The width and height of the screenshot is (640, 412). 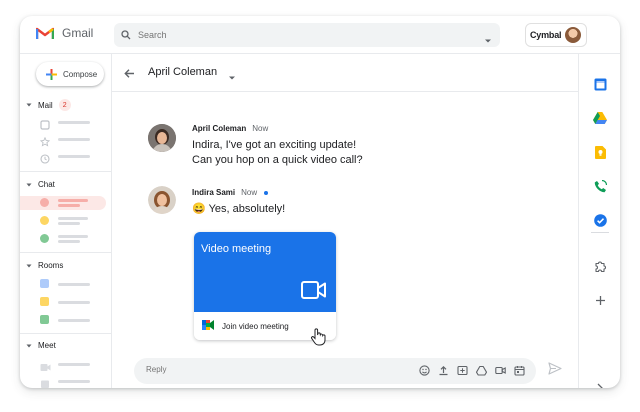 What do you see at coordinates (214, 192) in the screenshot?
I see `sender-name: Indira Sami` at bounding box center [214, 192].